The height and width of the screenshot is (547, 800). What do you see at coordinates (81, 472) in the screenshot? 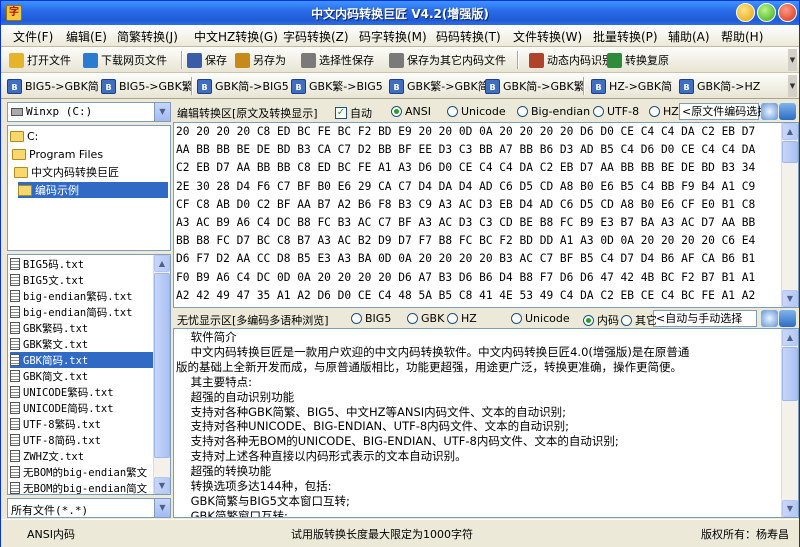
I see `file-list-item: 无BOM的big-endian繁文` at bounding box center [81, 472].